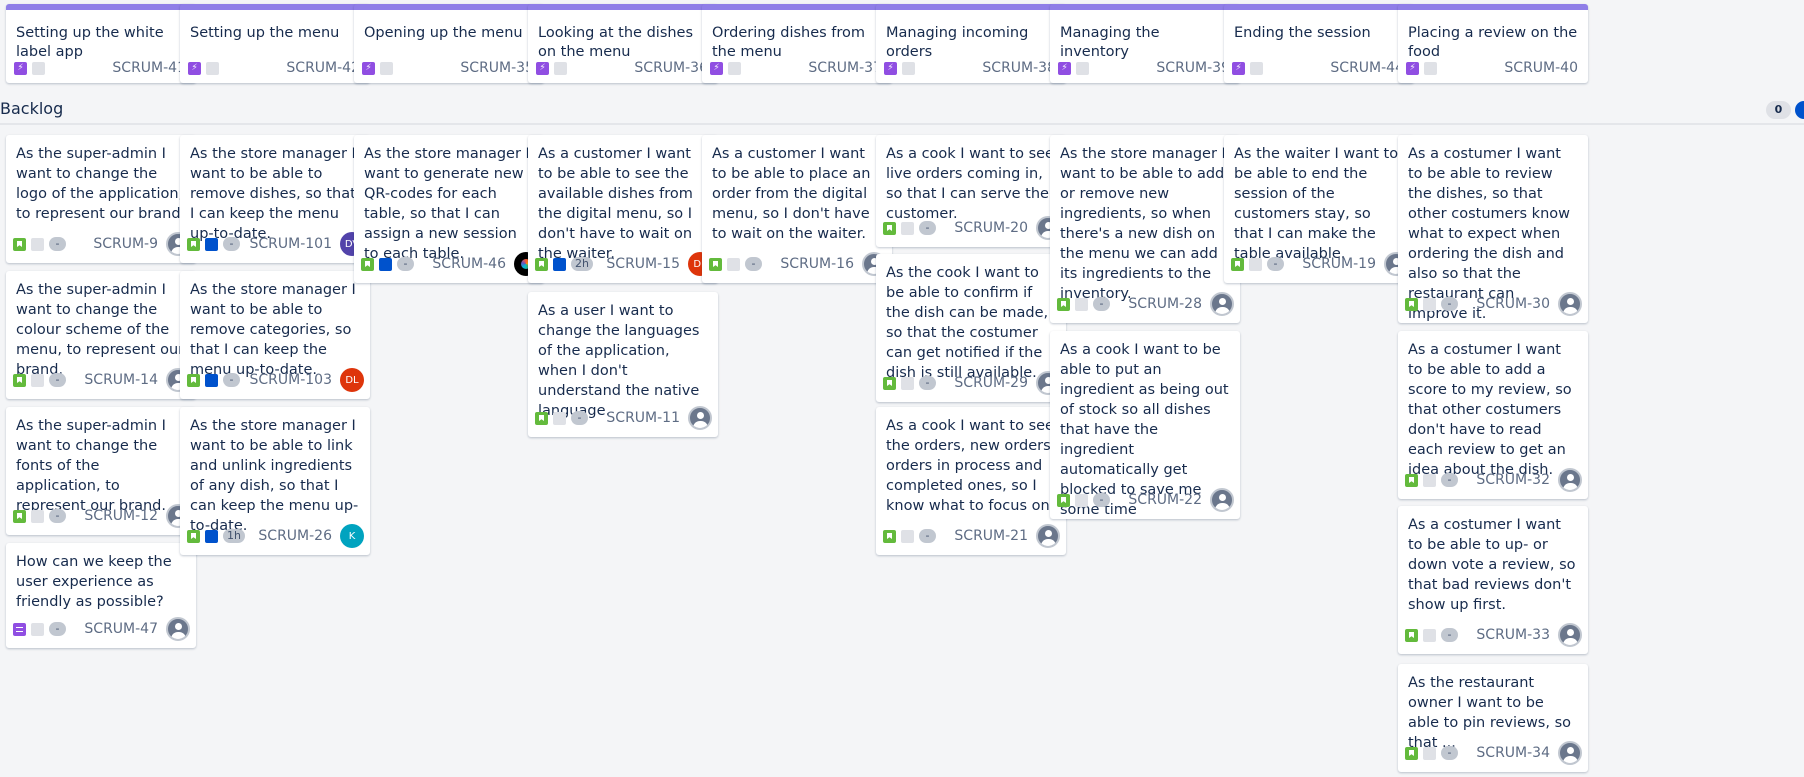  I want to click on issue-key: SCRUM-36, so click(671, 68).